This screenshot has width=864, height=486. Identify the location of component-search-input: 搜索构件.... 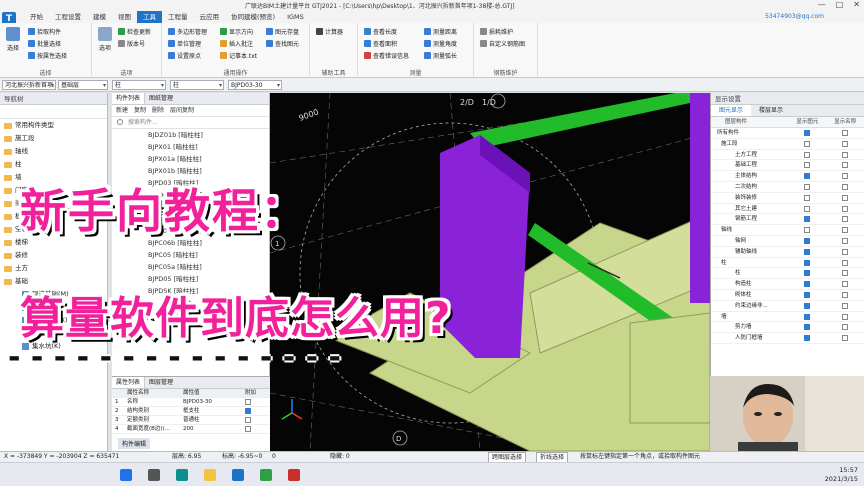
(190, 123).